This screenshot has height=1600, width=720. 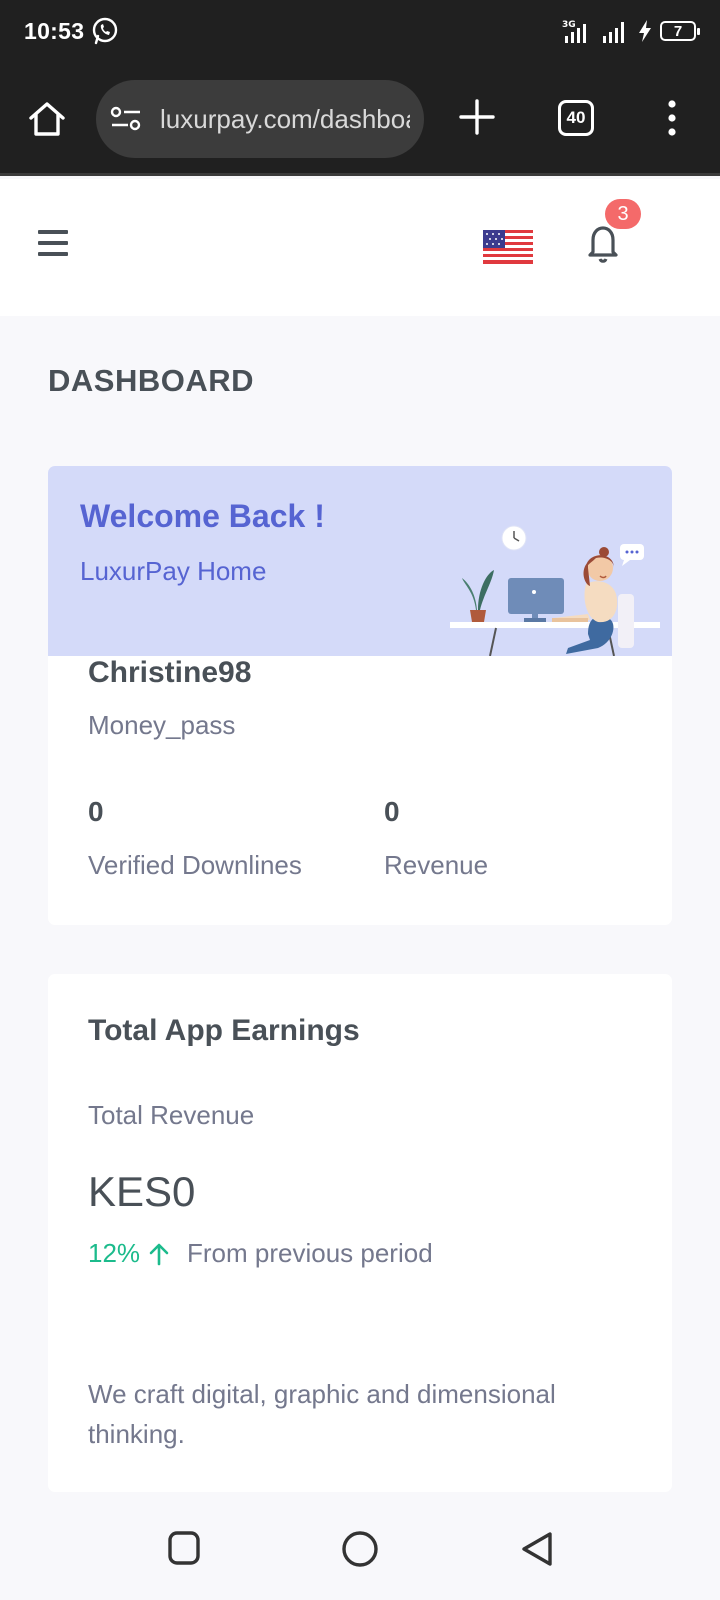 I want to click on url-text: luxurpay.com/dashboard, so click(x=285, y=119).